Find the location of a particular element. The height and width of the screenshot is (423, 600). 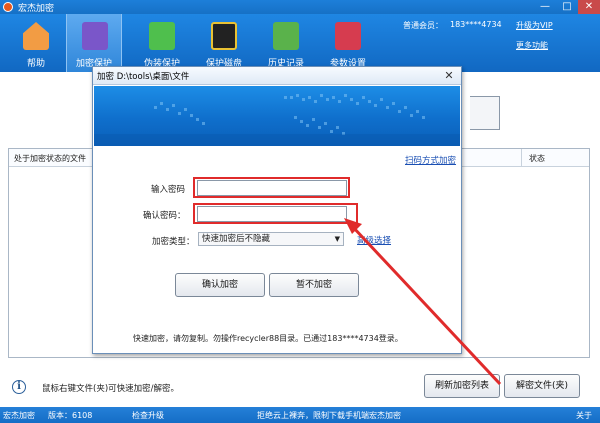

annotation-arrow-icon is located at coordinates (423, 302).